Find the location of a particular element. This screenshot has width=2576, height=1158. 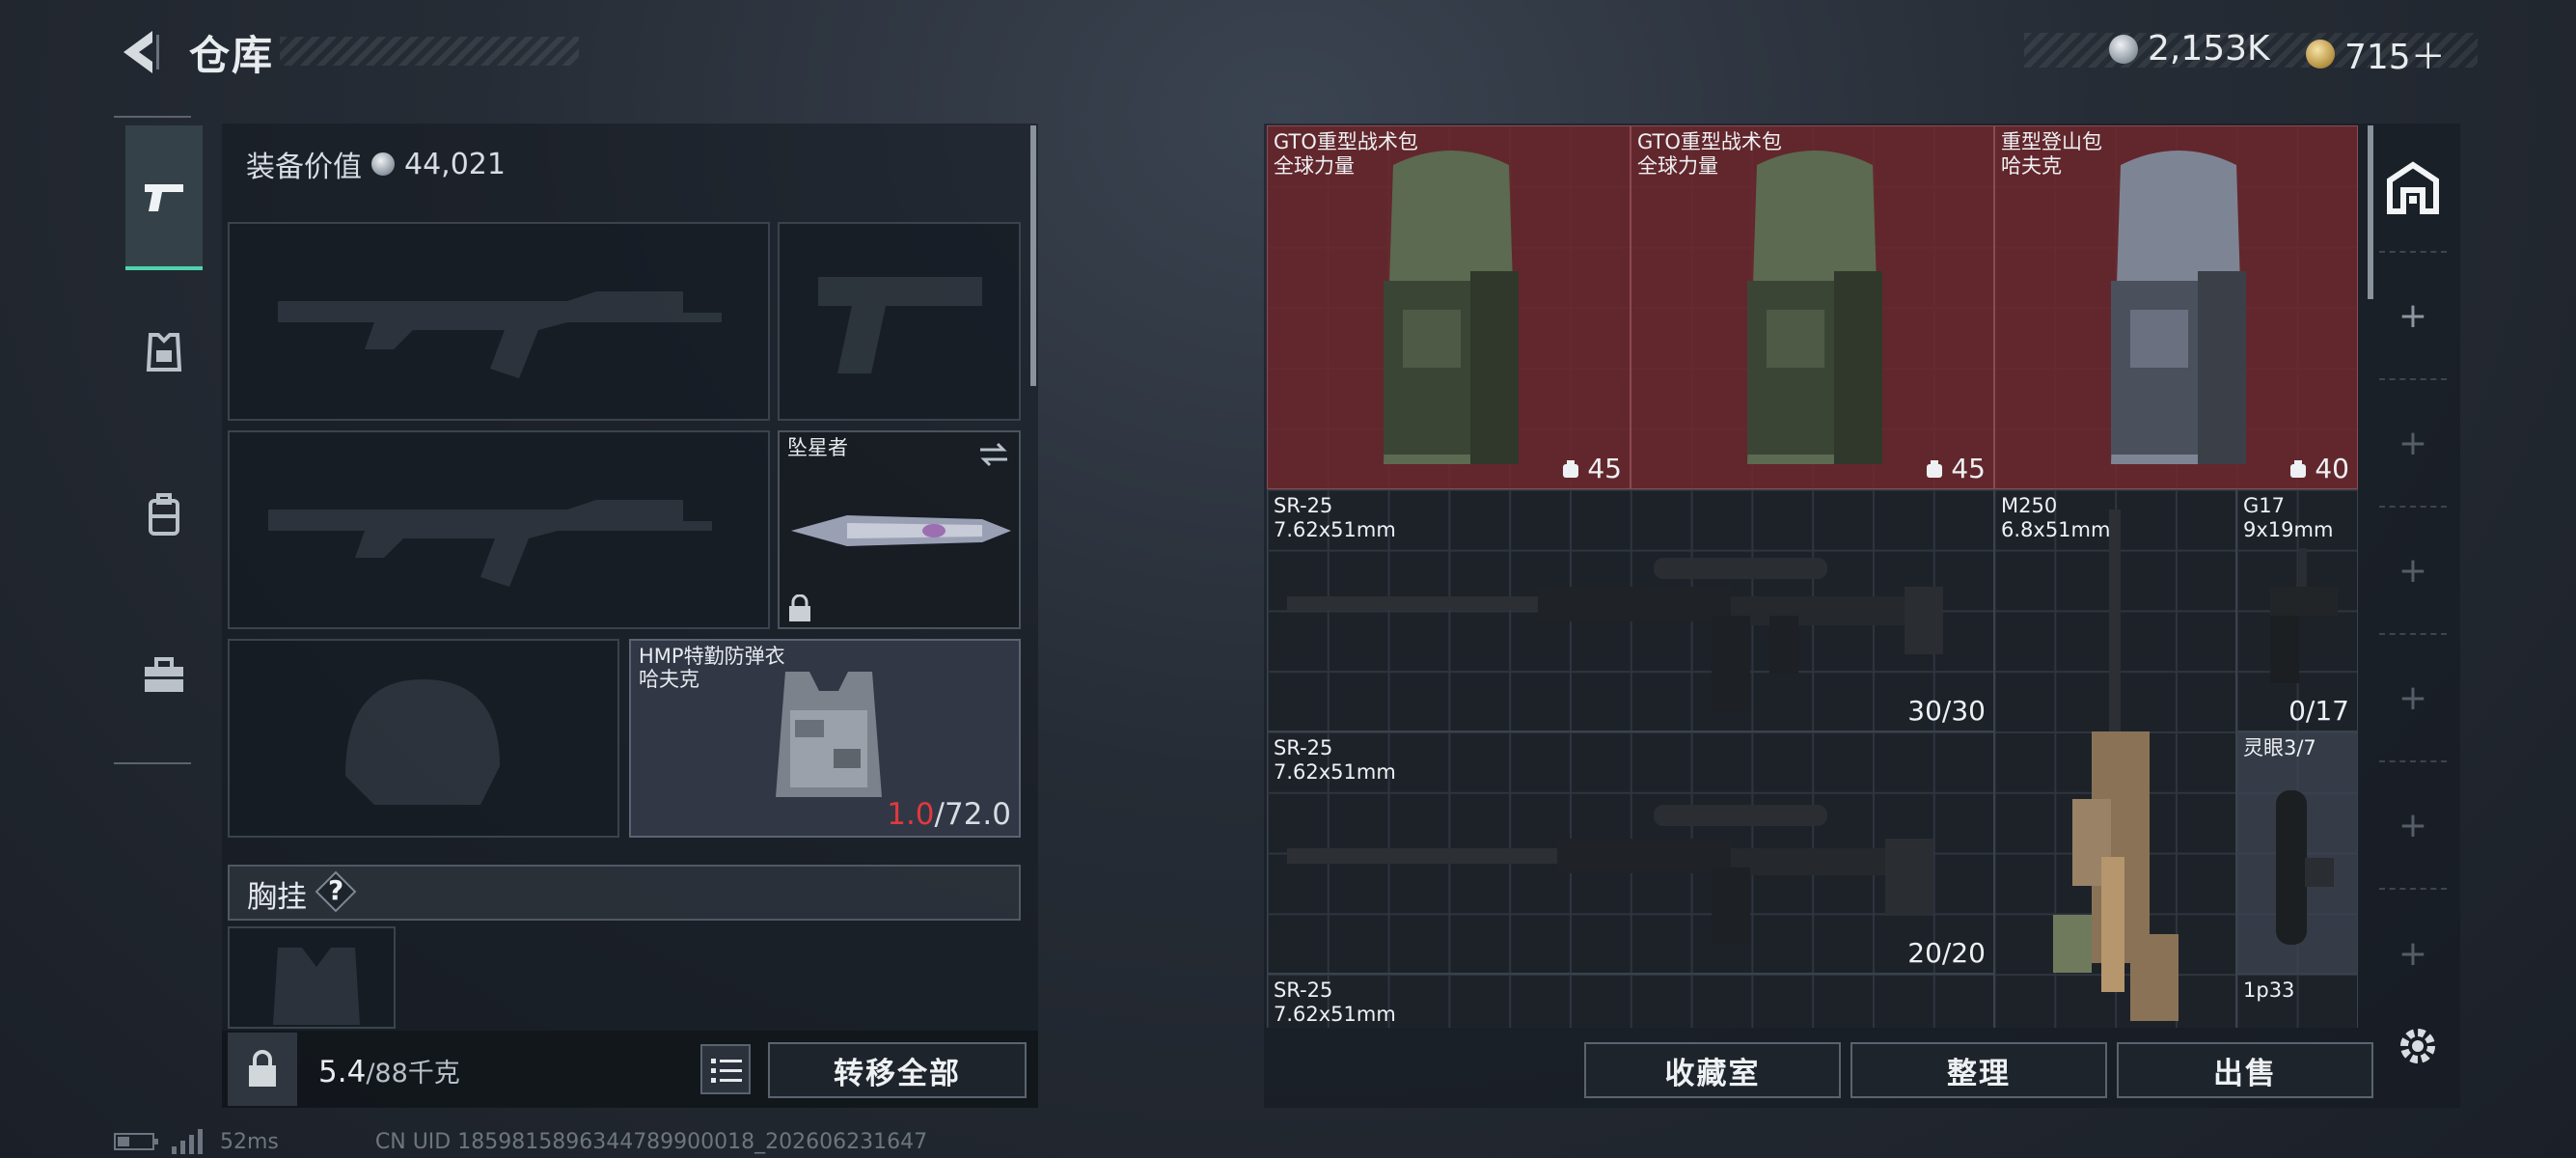

armor-vest-slot: HMP特勤防弹衣 哈夫克 1.0/72.0 is located at coordinates (825, 738).